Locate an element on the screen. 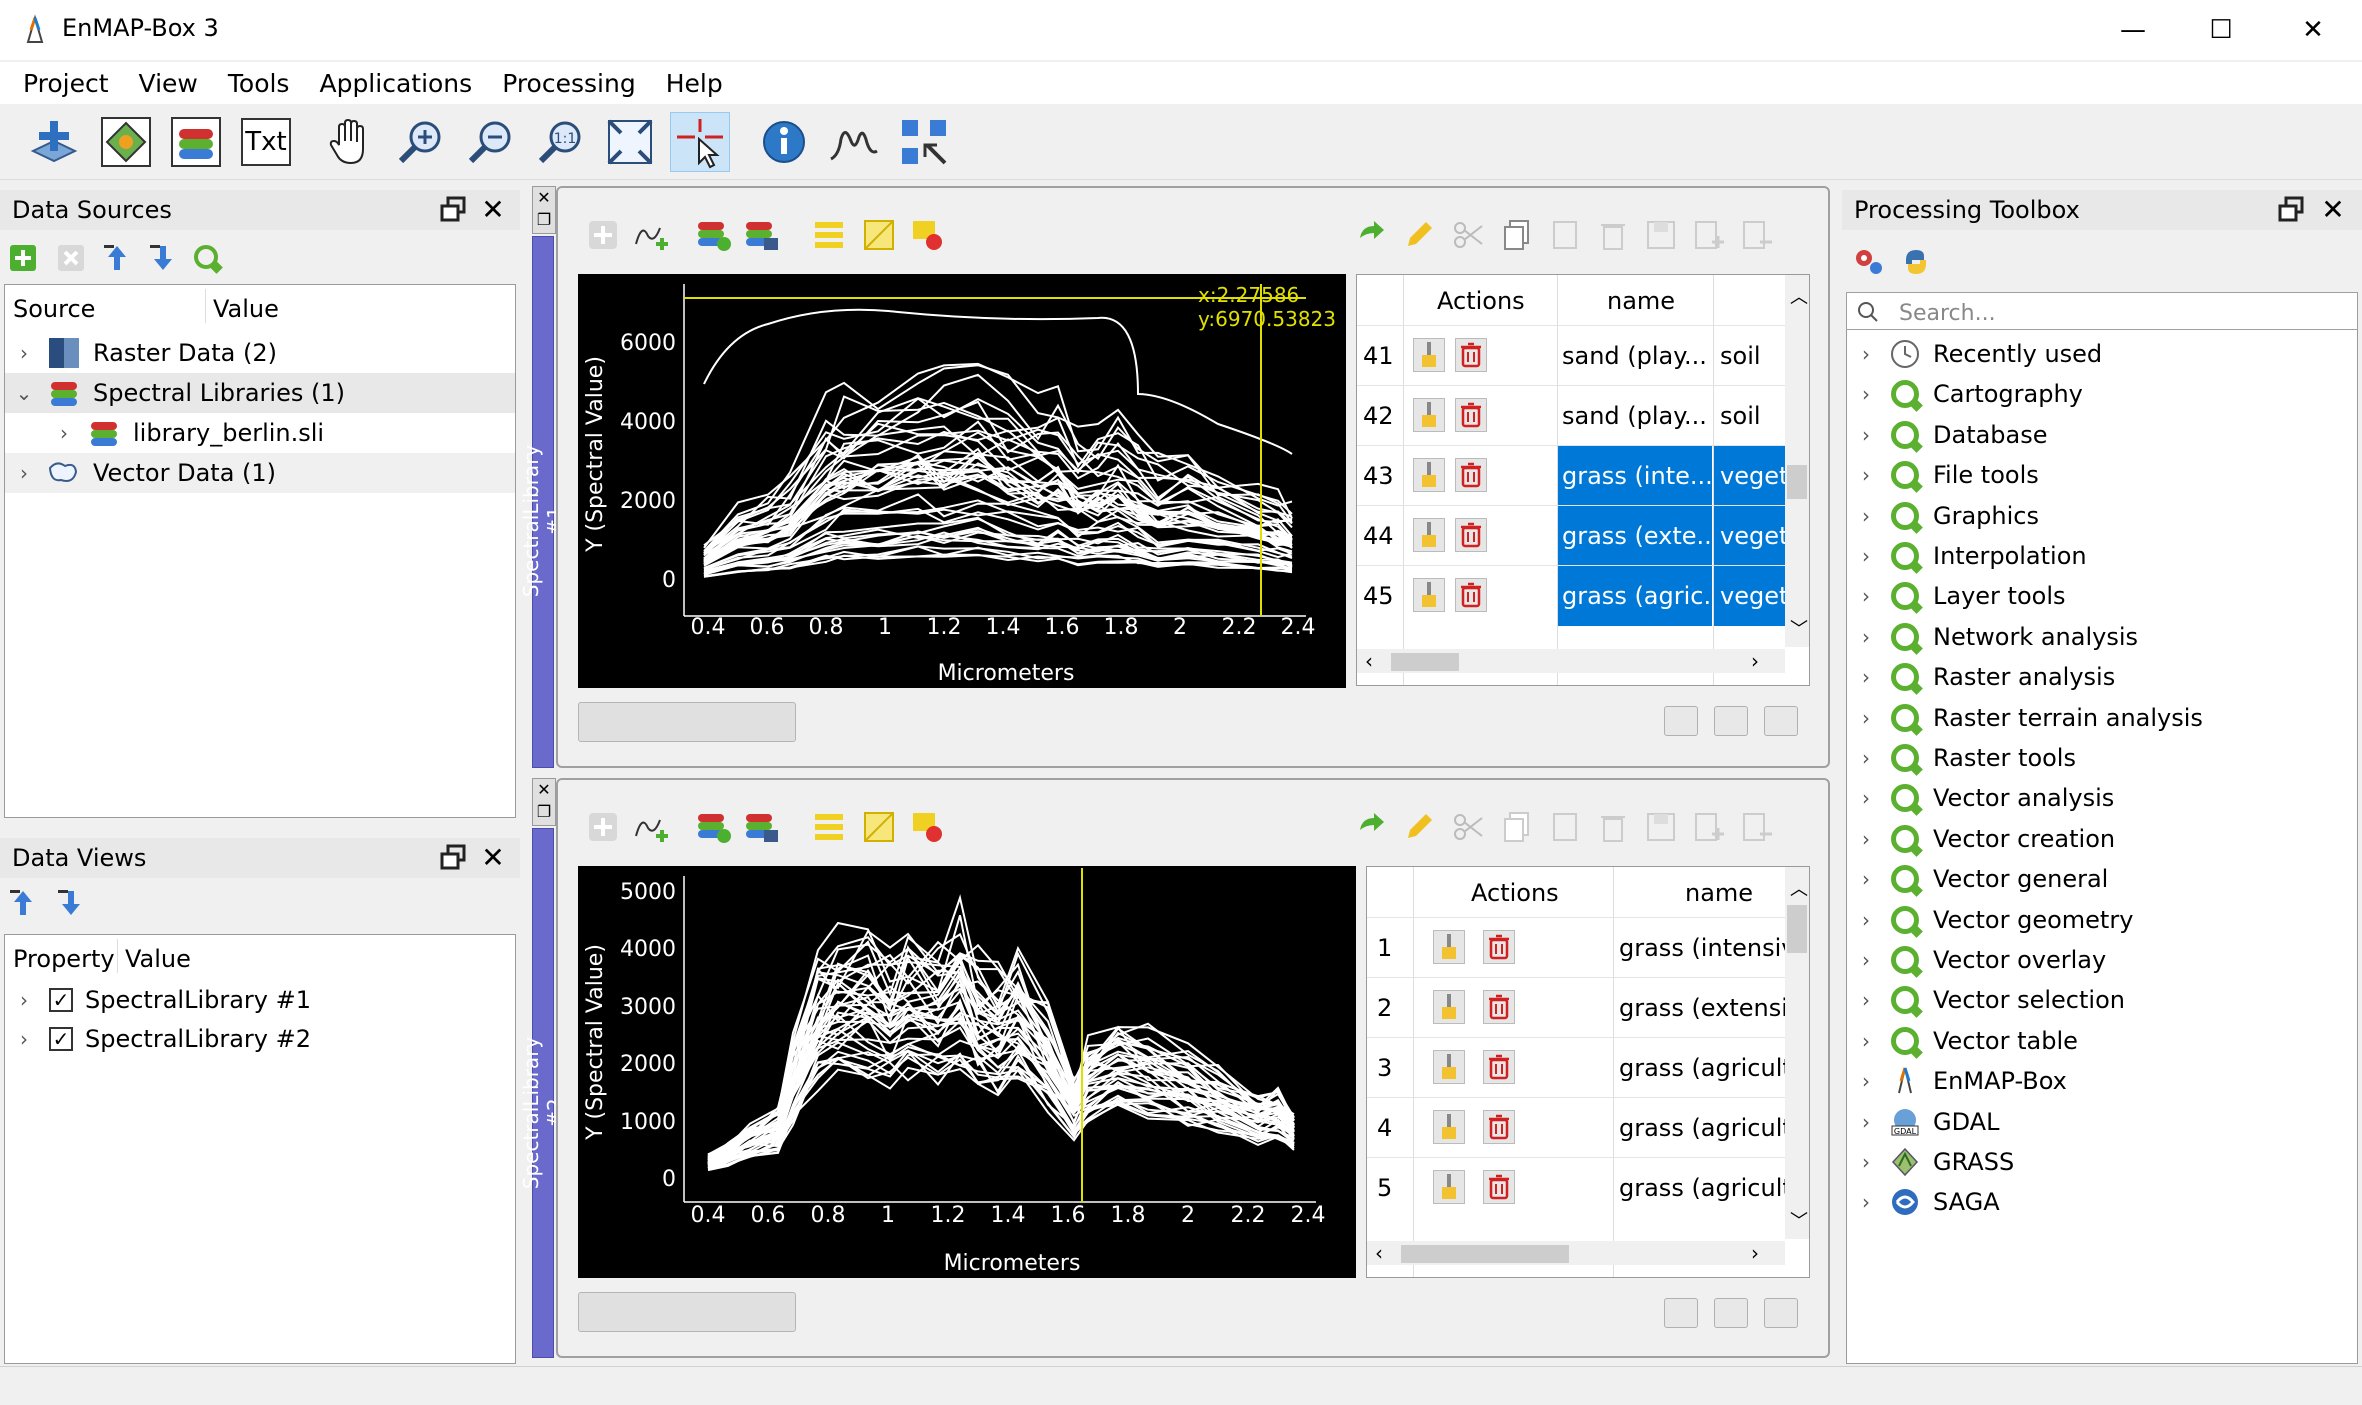 Image resolution: width=2362 pixels, height=1405 pixels. spectral-profile-button is located at coordinates (854, 142).